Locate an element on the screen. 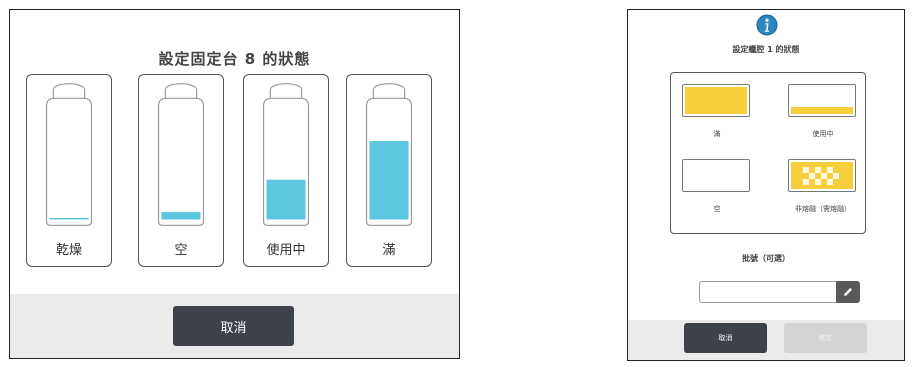 The height and width of the screenshot is (367, 915). confirm-button: 確定 is located at coordinates (825, 338).